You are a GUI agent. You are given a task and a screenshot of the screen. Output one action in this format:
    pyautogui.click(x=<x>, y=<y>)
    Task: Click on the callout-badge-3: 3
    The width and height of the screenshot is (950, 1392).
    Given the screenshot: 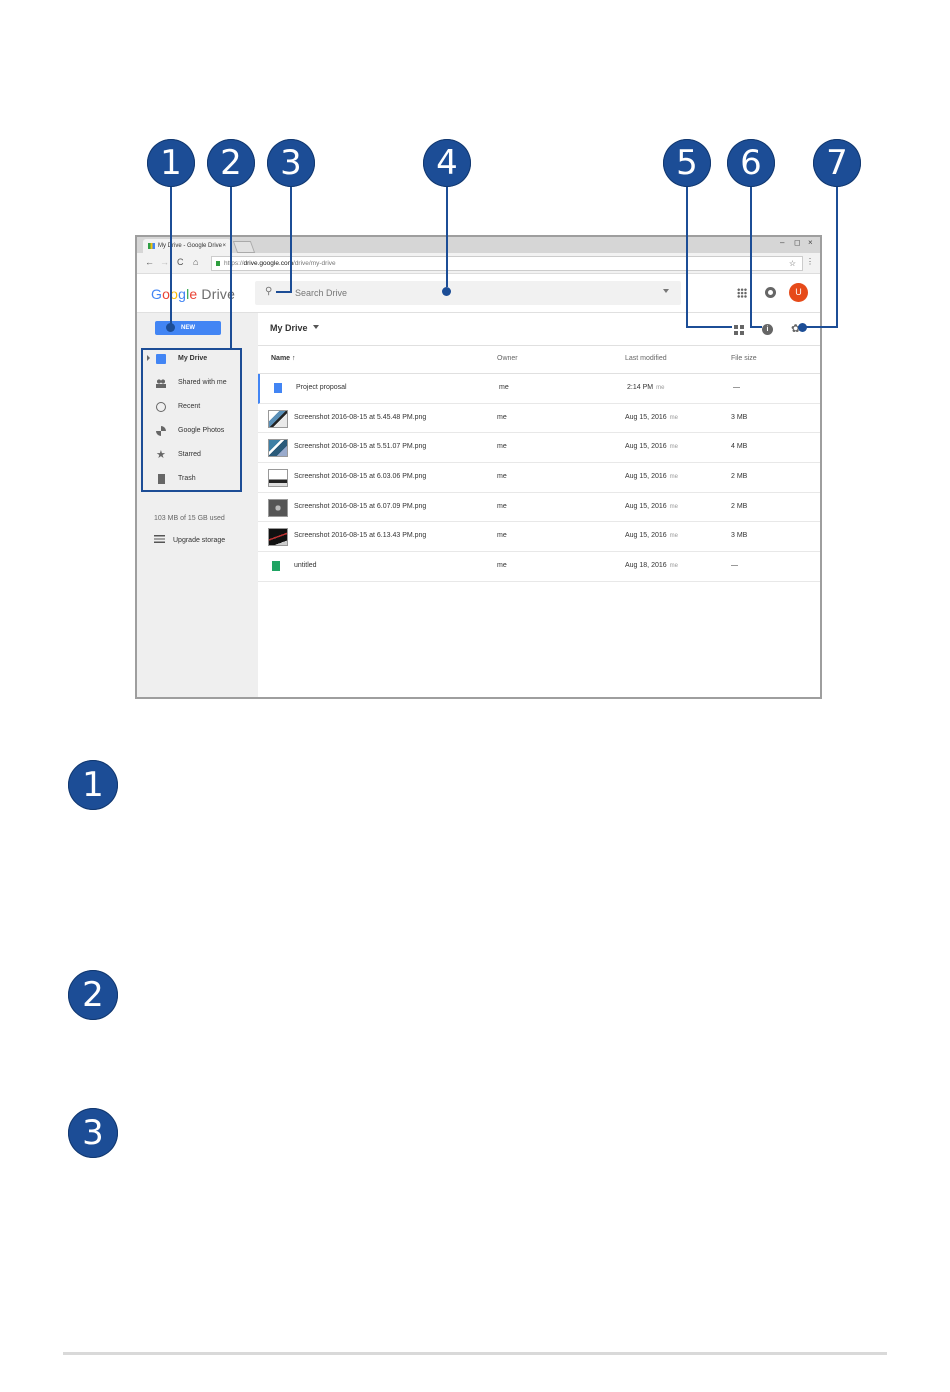 What is the action you would take?
    pyautogui.click(x=291, y=163)
    